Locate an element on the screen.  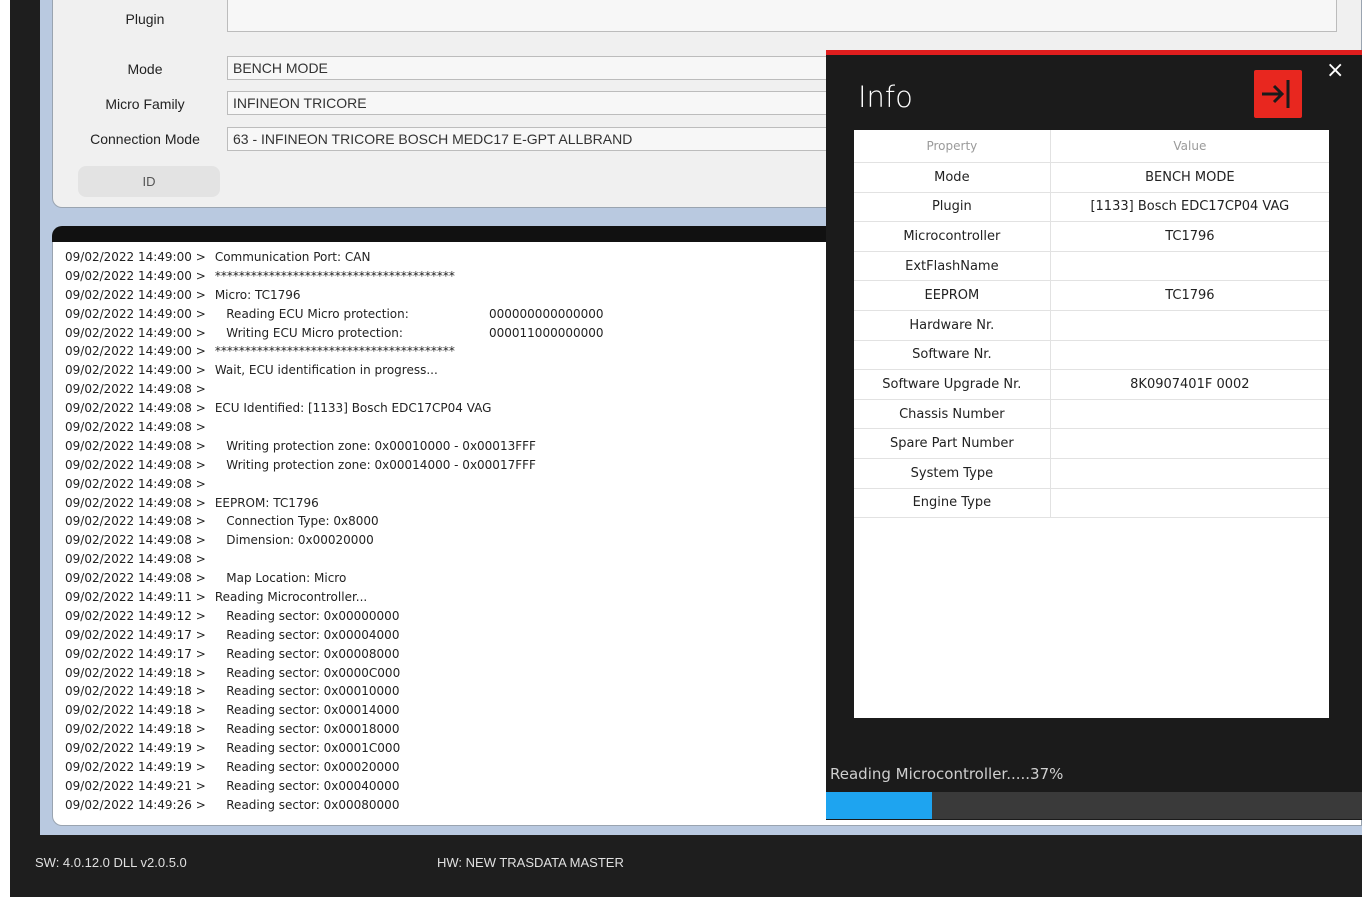
log-message: Map Location: Micro is located at coordinates (279, 578).